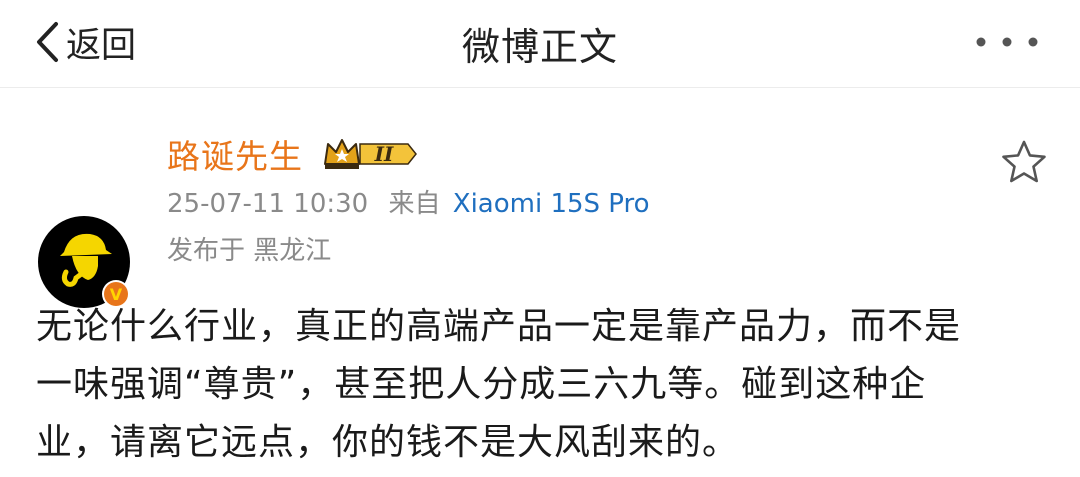 The height and width of the screenshot is (477, 1080). I want to click on source-prefix: 来自, so click(414, 204).